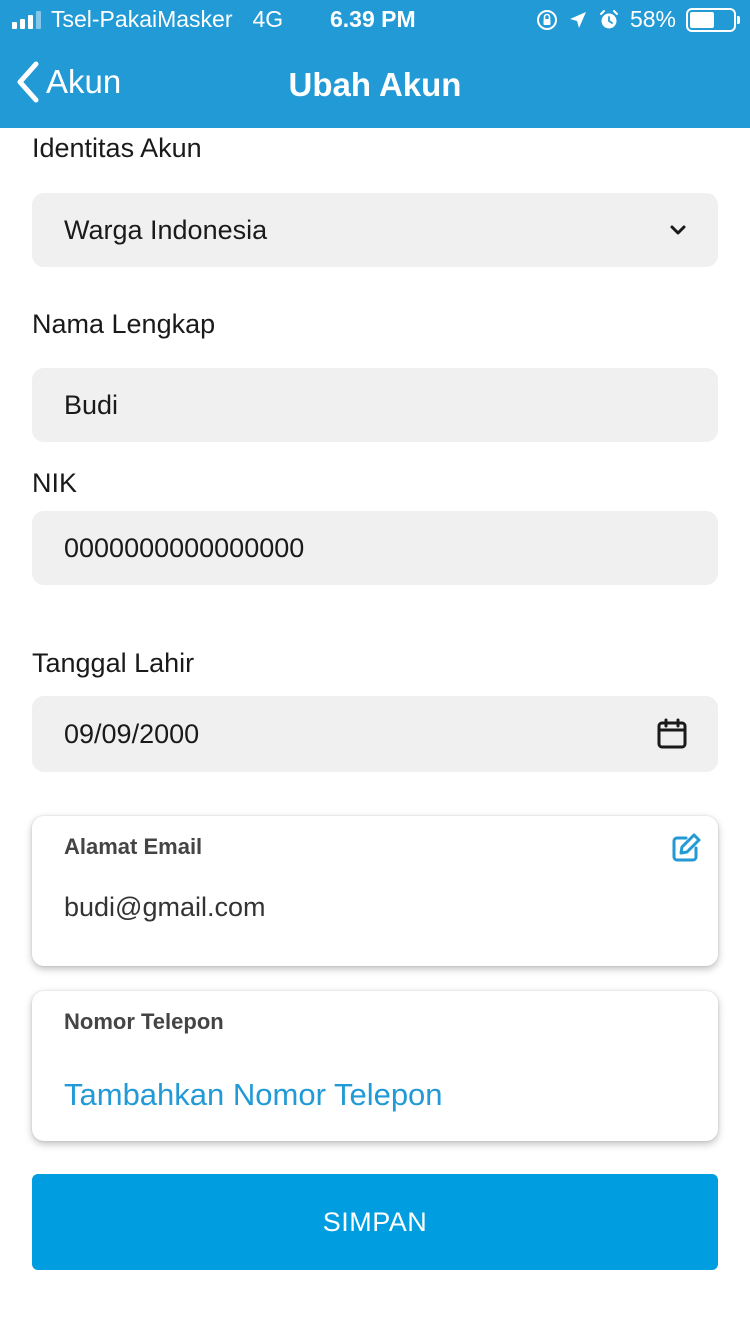  What do you see at coordinates (184, 547) in the screenshot?
I see `nik-value: 0000000000000000` at bounding box center [184, 547].